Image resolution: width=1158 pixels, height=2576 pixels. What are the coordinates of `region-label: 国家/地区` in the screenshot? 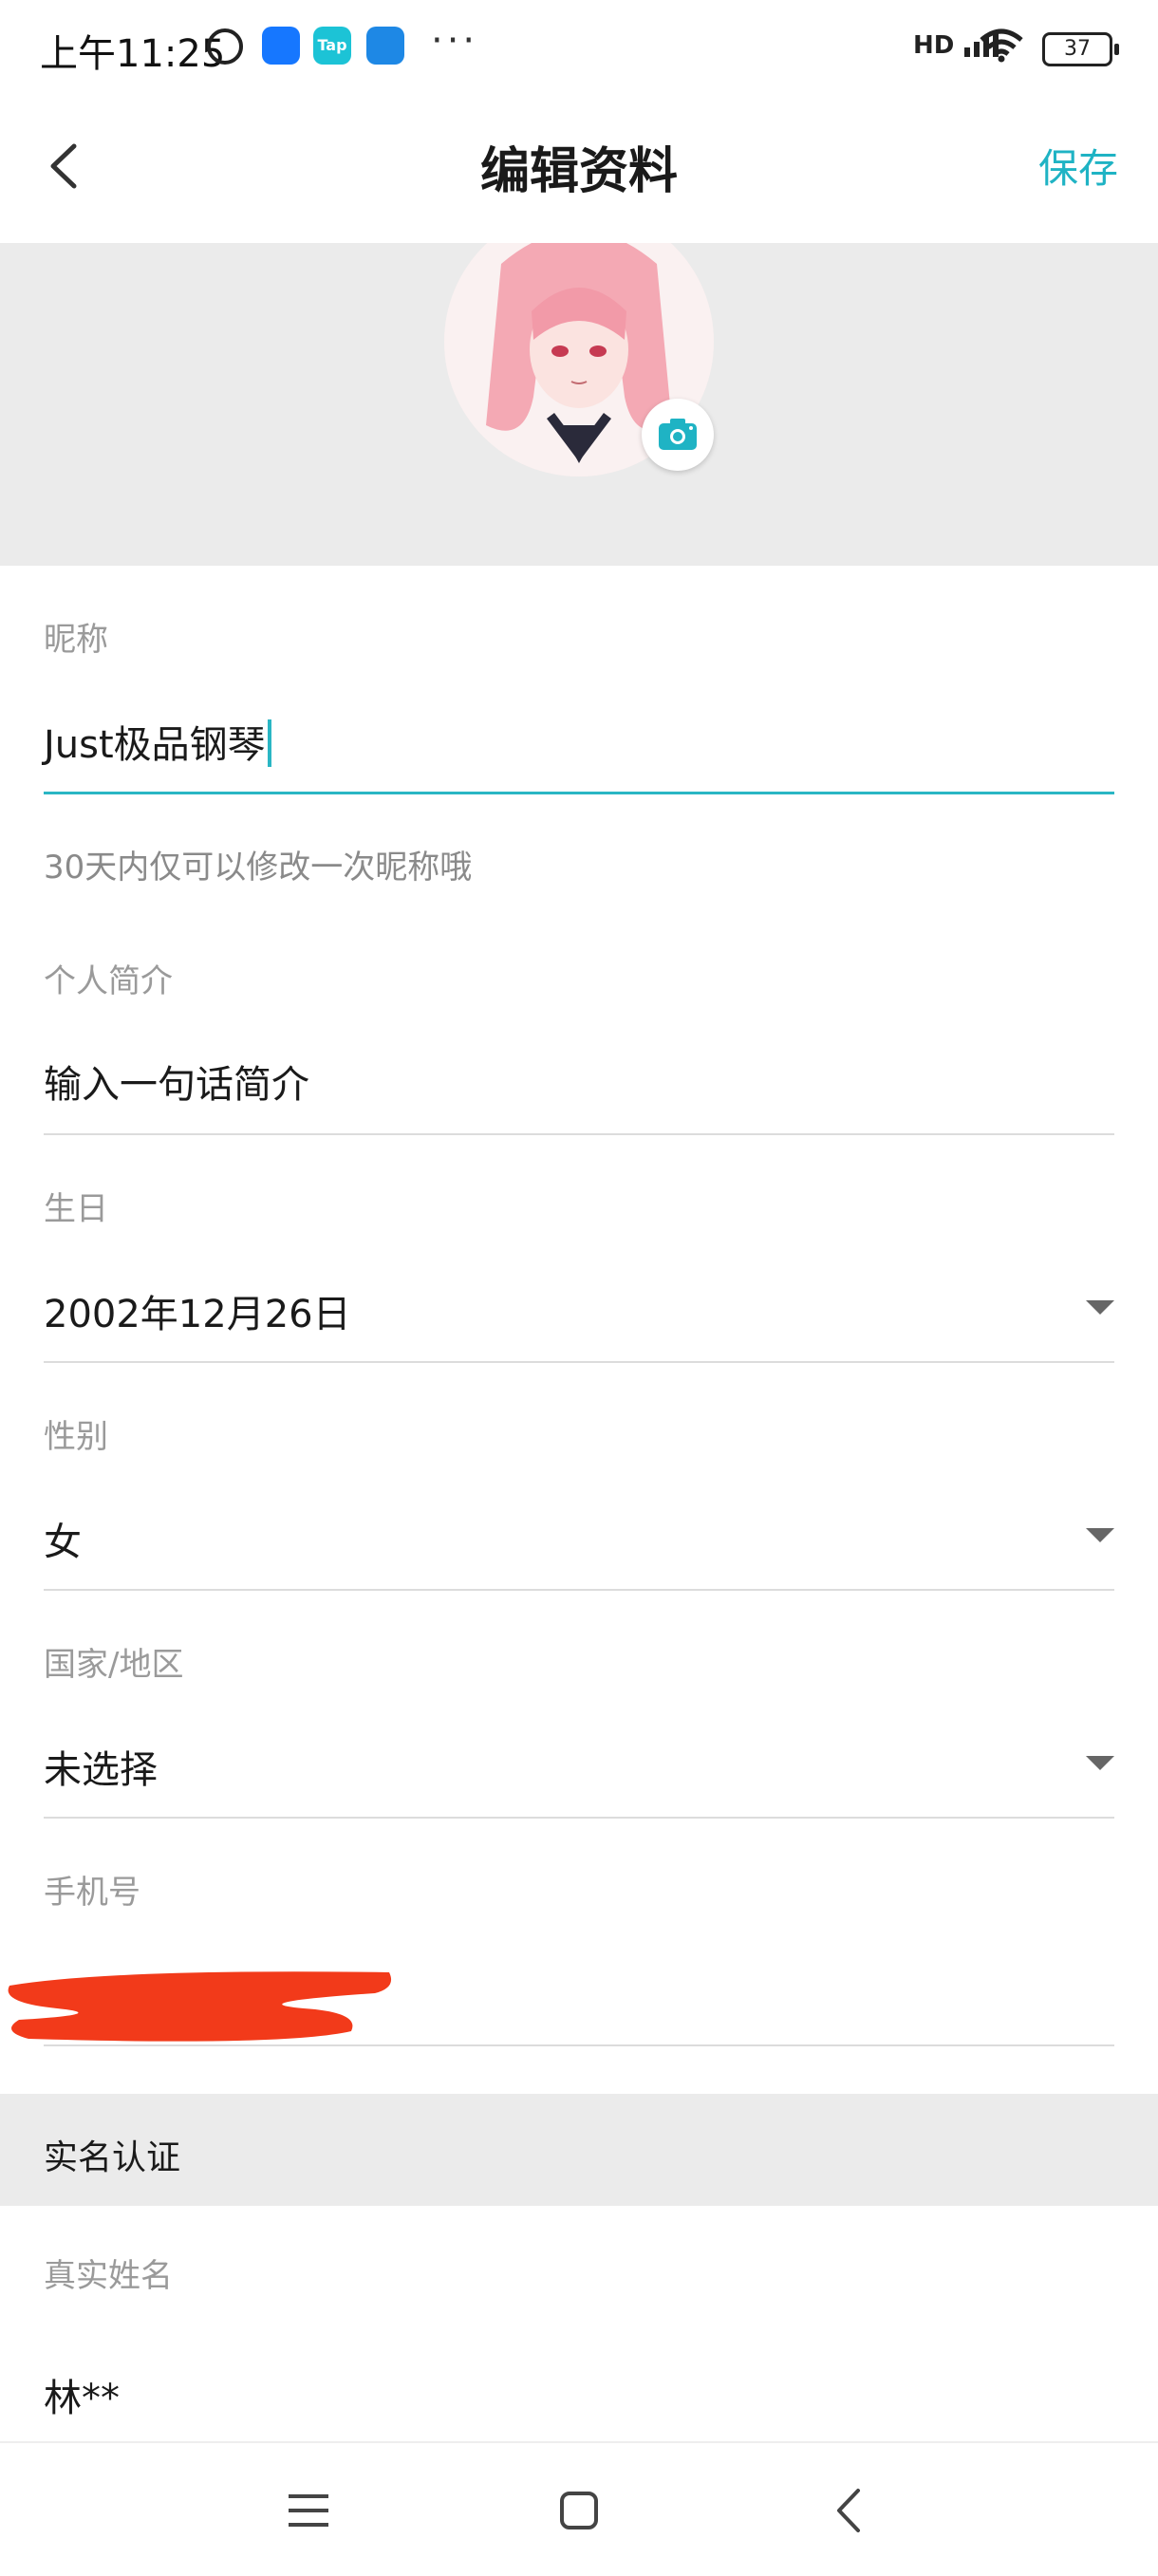 It's located at (114, 1665).